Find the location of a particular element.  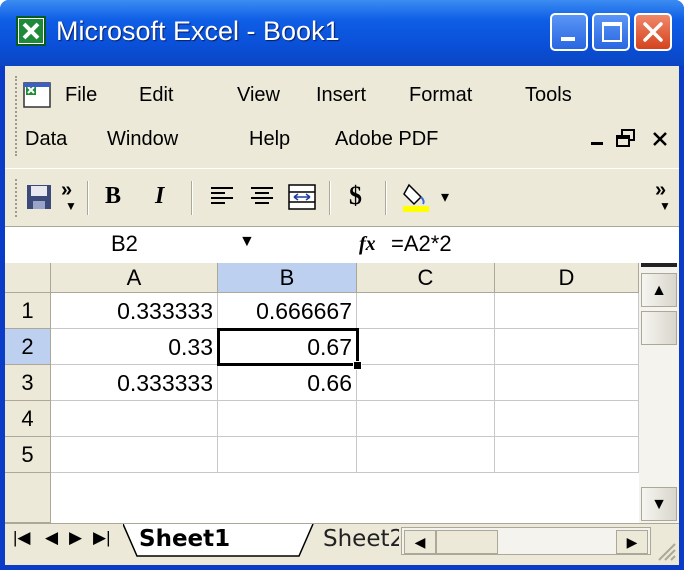

cell-a3: 0.333333 is located at coordinates (134, 383).